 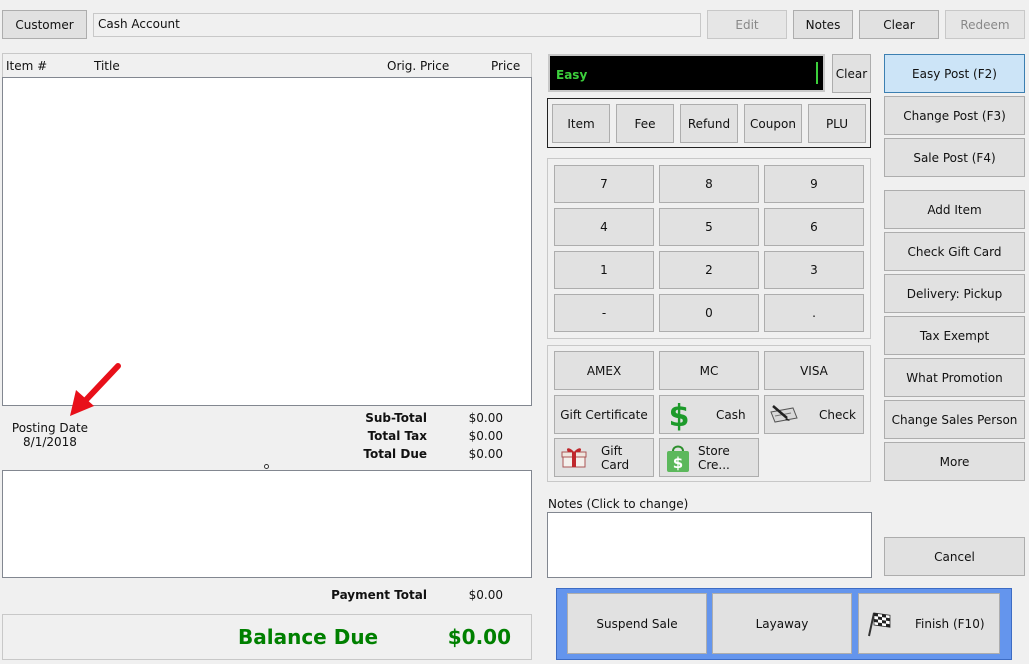 I want to click on add-item-label: Add Item, so click(x=954, y=209).